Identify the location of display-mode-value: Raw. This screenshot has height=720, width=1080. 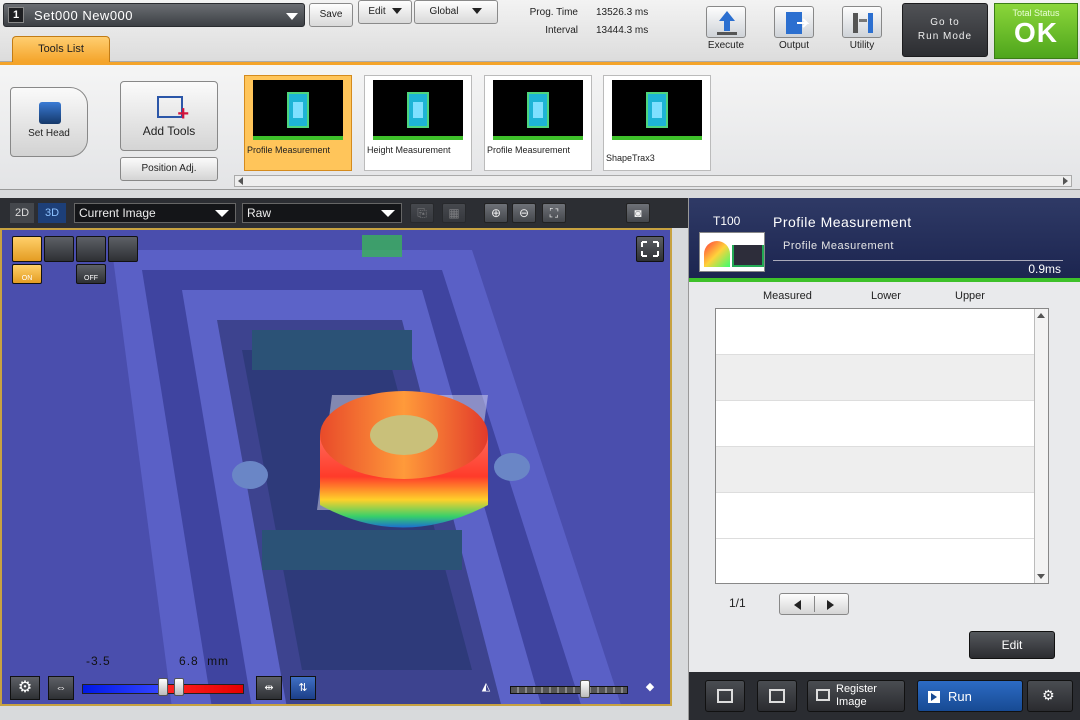
(259, 213).